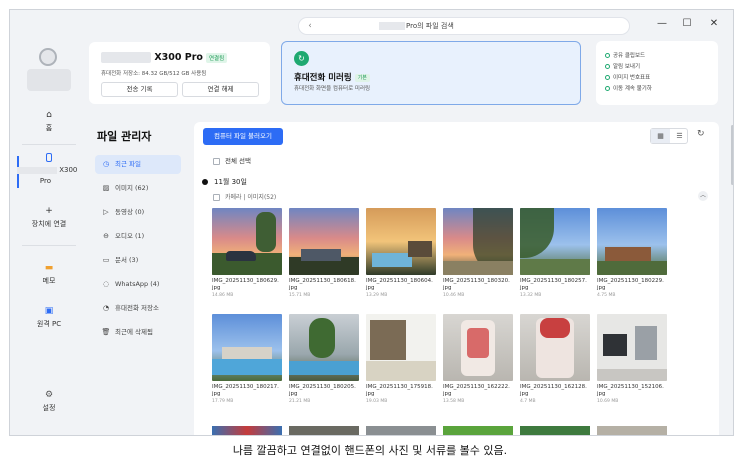  Describe the element at coordinates (138, 236) in the screenshot. I see `fm-item-audio: ⊖ 오디오 (1)` at that location.